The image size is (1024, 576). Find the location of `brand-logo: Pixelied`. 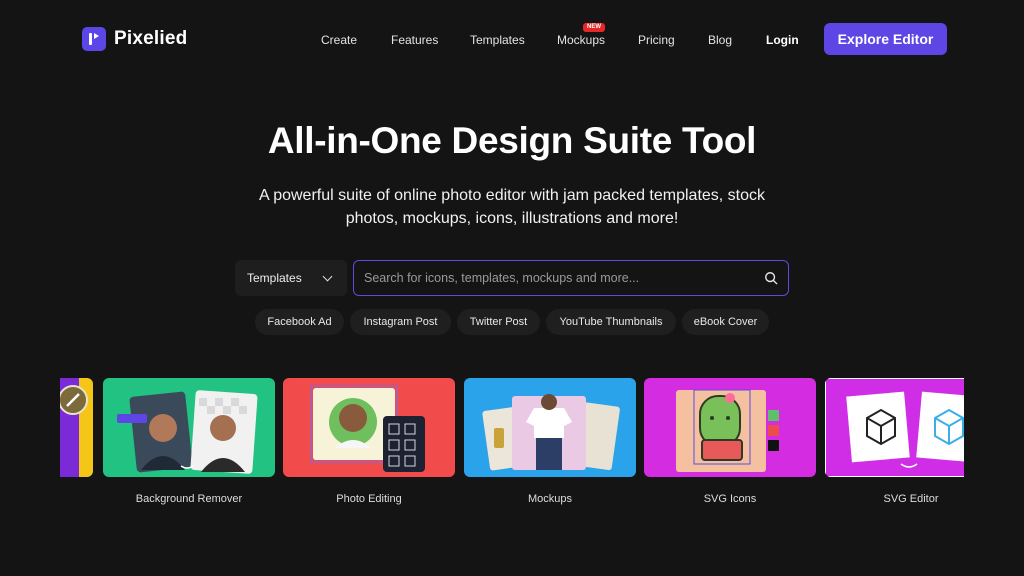

brand-logo: Pixelied is located at coordinates (134, 39).